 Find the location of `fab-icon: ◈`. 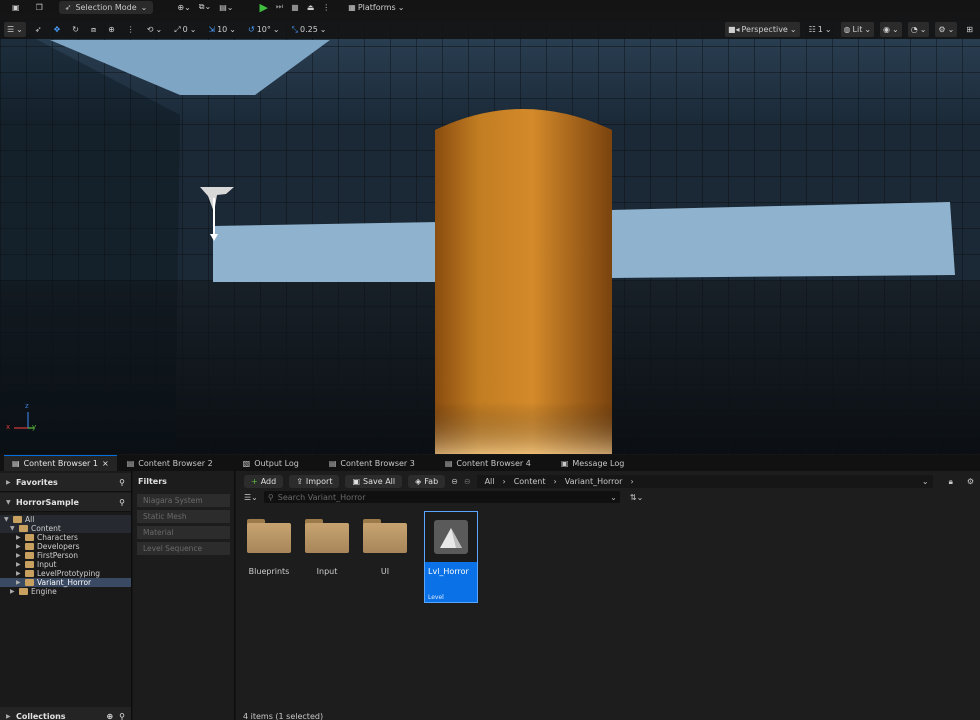

fab-icon: ◈ is located at coordinates (418, 481).